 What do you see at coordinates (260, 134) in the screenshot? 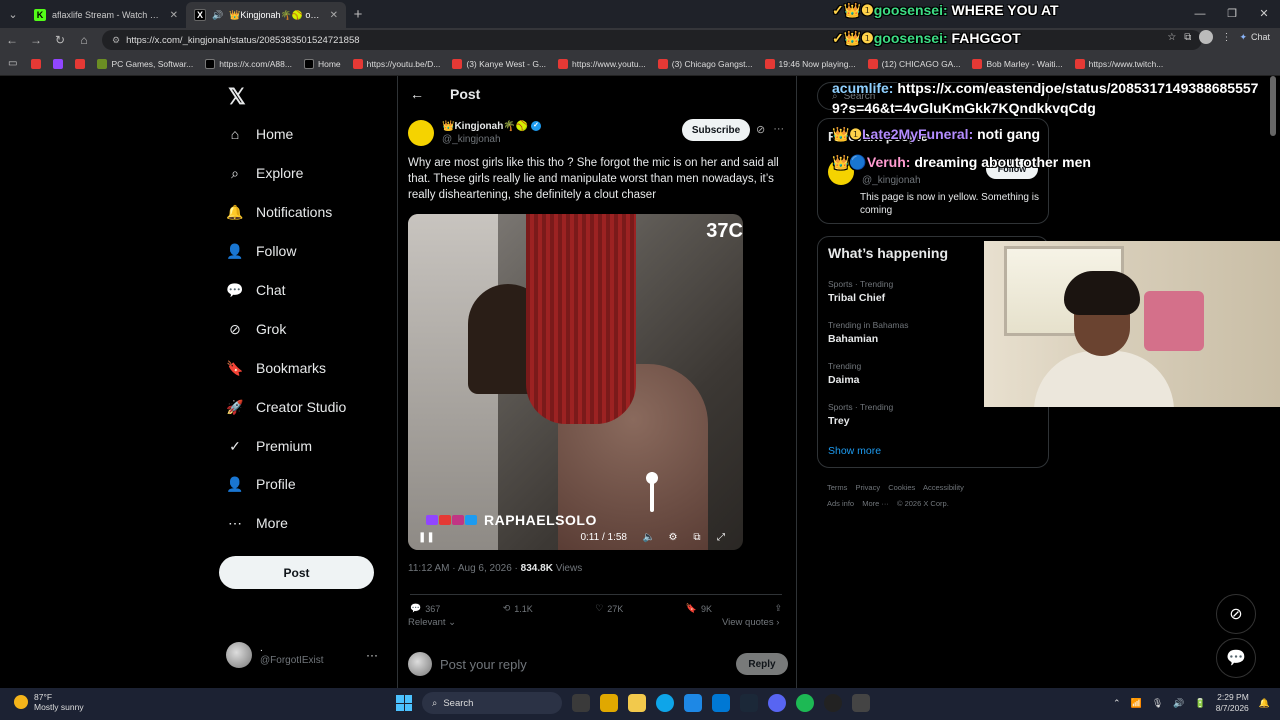
I see `sidebar-item-home: ⌂ Home` at bounding box center [260, 134].